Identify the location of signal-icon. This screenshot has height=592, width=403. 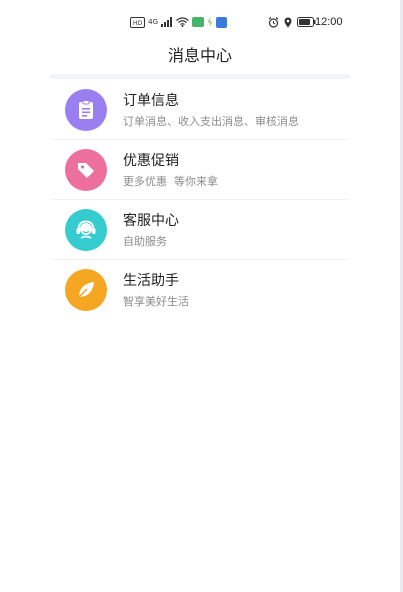
(167, 22).